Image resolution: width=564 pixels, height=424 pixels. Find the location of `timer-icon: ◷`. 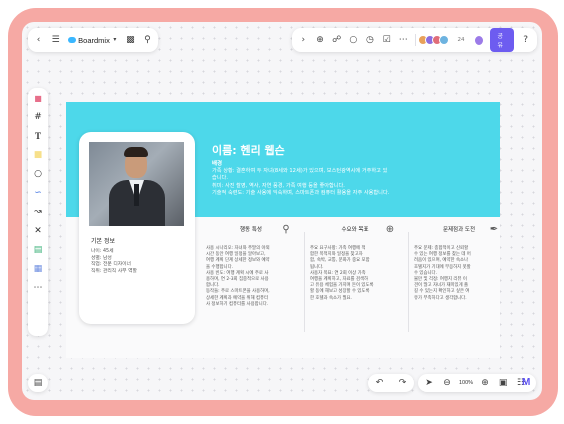

timer-icon: ◷ is located at coordinates (370, 40).